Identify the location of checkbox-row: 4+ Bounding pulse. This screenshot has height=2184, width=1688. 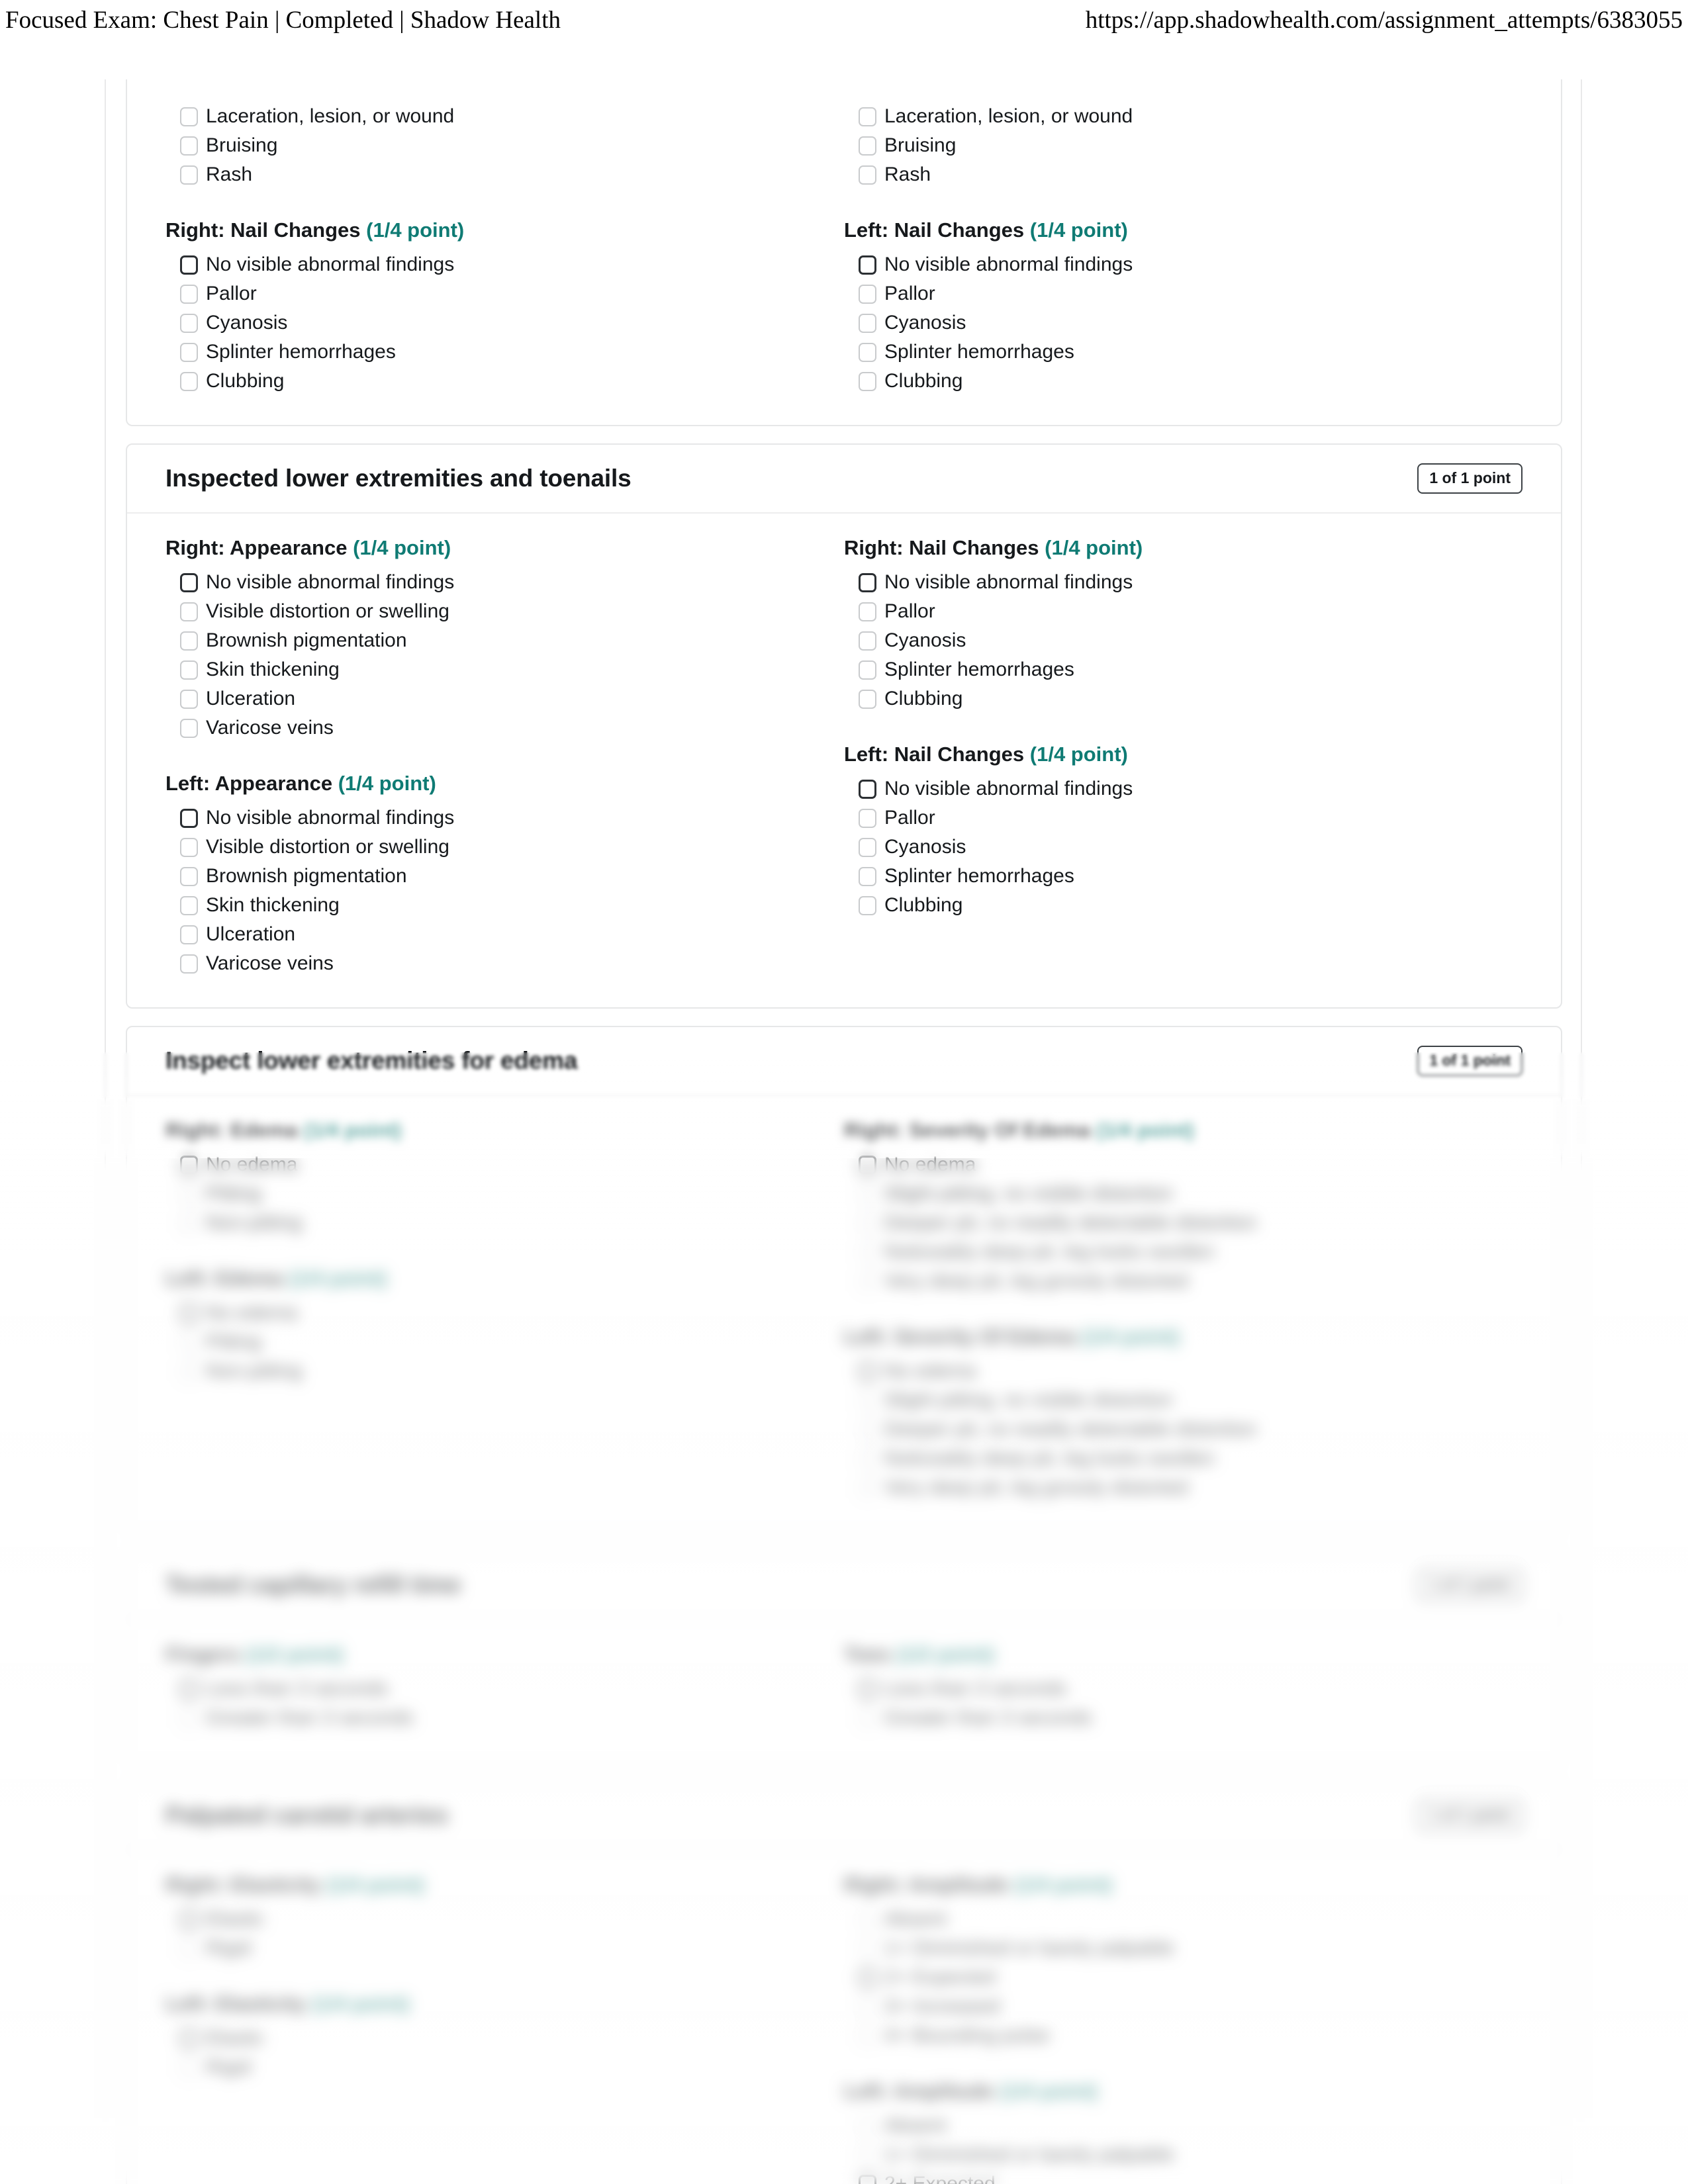
(1170, 2036).